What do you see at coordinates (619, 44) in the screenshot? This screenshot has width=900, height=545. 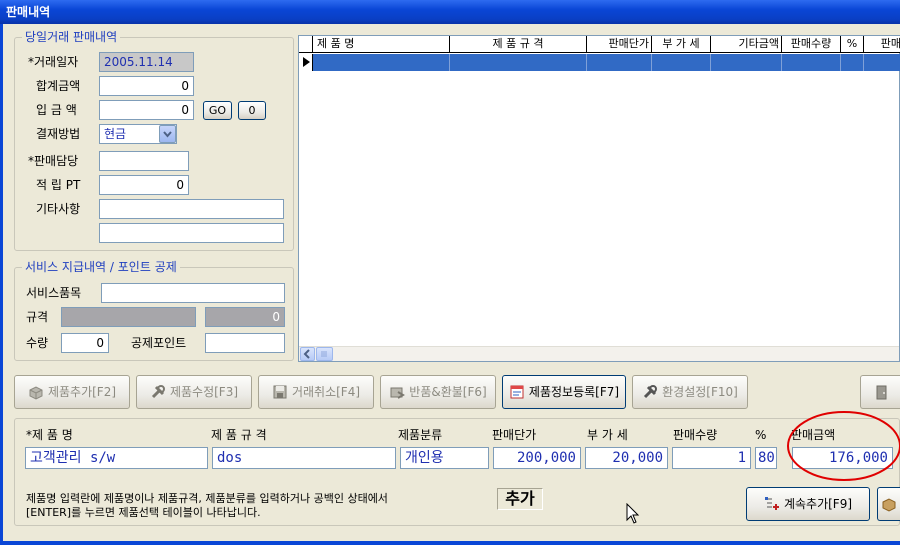 I see `col-price: 판매단가` at bounding box center [619, 44].